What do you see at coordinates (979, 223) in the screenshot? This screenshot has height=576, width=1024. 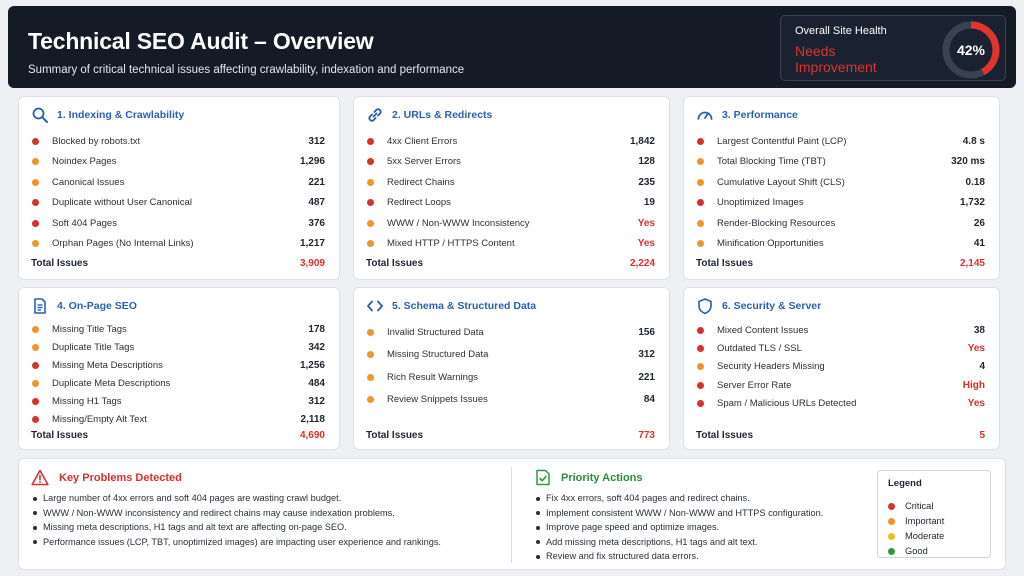 I see `issue-value: 26` at bounding box center [979, 223].